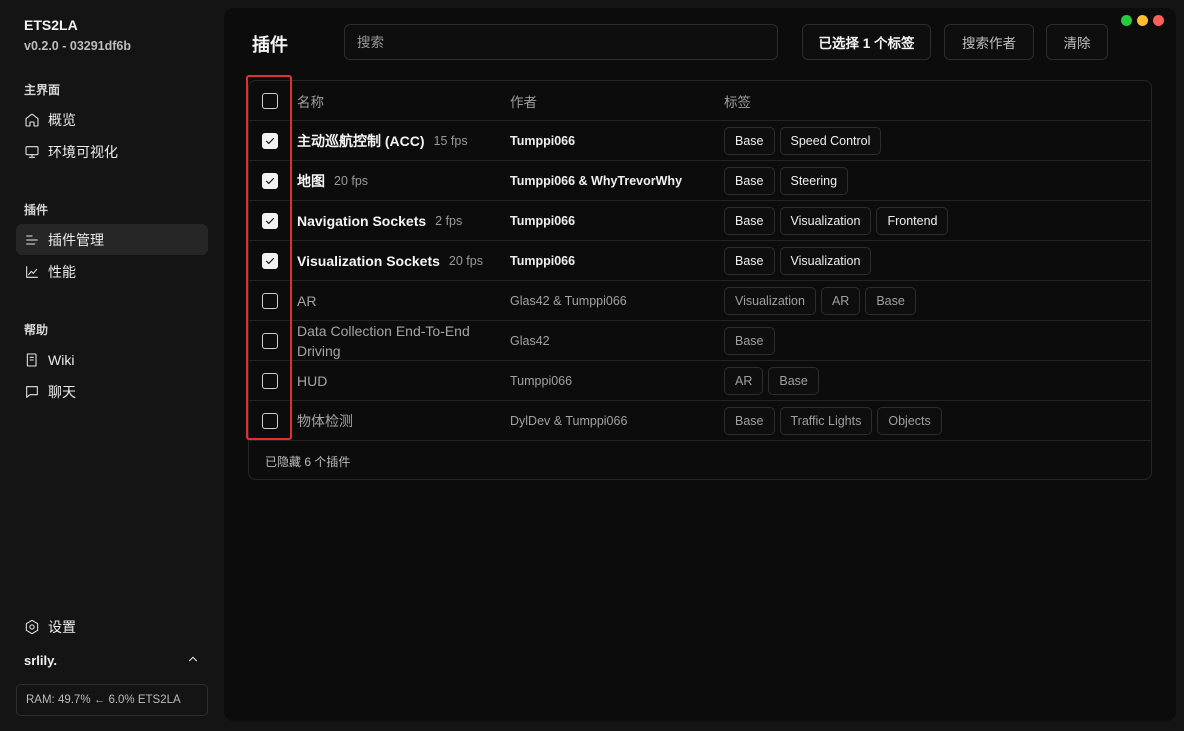  What do you see at coordinates (450, 141) in the screenshot?
I see `plugin-fps: 15 fps` at bounding box center [450, 141].